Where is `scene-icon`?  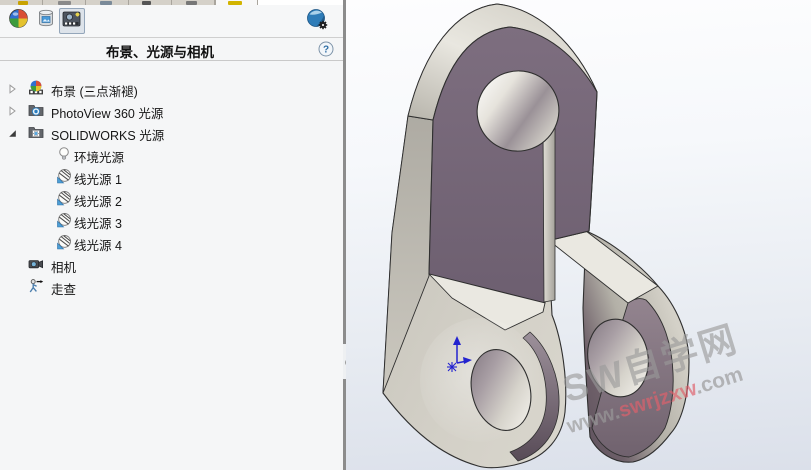 scene-icon is located at coordinates (36, 88).